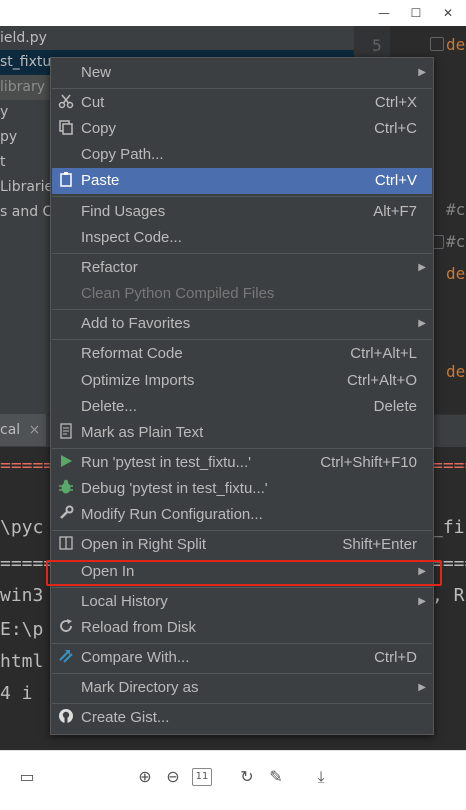  What do you see at coordinates (242, 381) in the screenshot?
I see `menu-item-optimize-imports: Optimize Imports Ctrl+Alt+O` at bounding box center [242, 381].